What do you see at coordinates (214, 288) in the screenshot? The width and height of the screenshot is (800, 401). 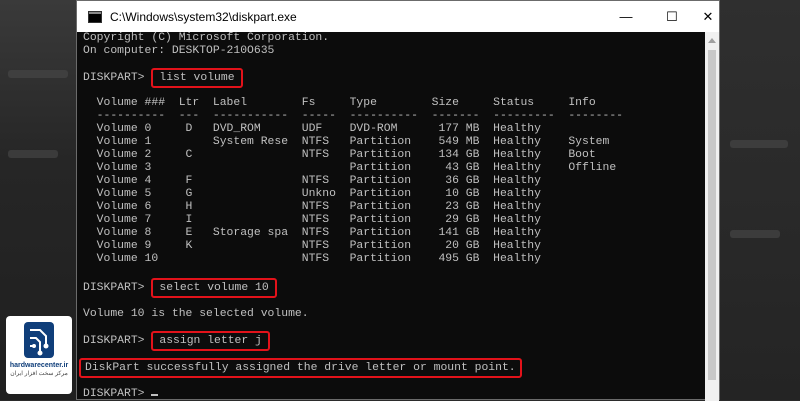 I see `command-select-volume: select volume 10` at bounding box center [214, 288].